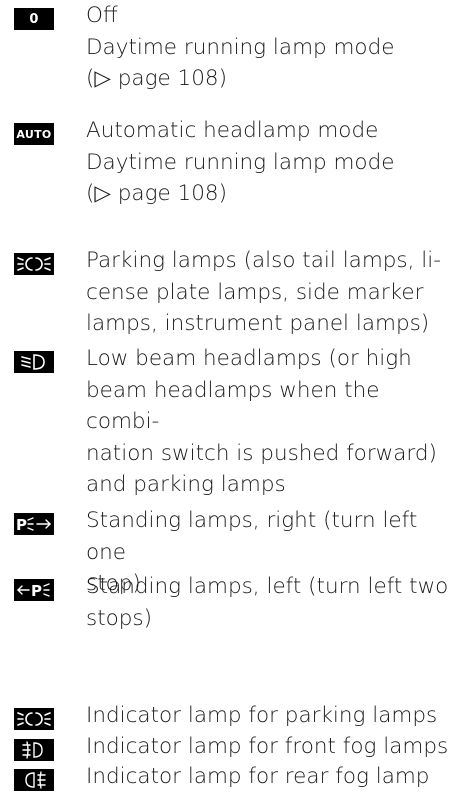 The height and width of the screenshot is (795, 463). I want to click on standing-lamps-left-icon: P, so click(34, 590).